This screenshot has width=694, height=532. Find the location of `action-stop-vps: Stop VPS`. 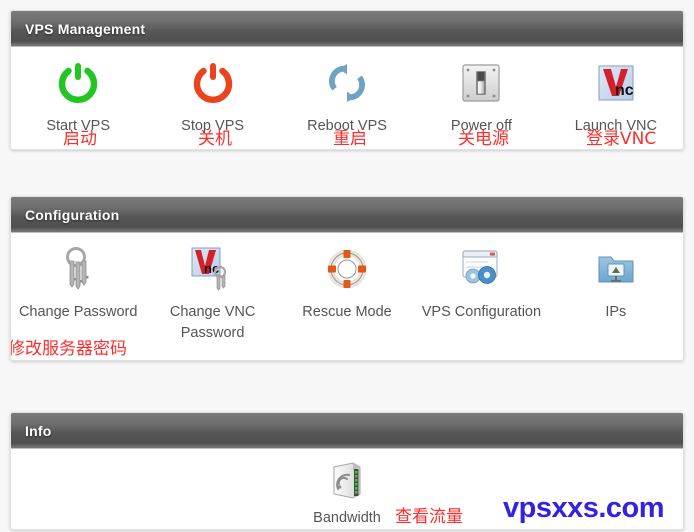

action-stop-vps: Stop VPS is located at coordinates (212, 96).